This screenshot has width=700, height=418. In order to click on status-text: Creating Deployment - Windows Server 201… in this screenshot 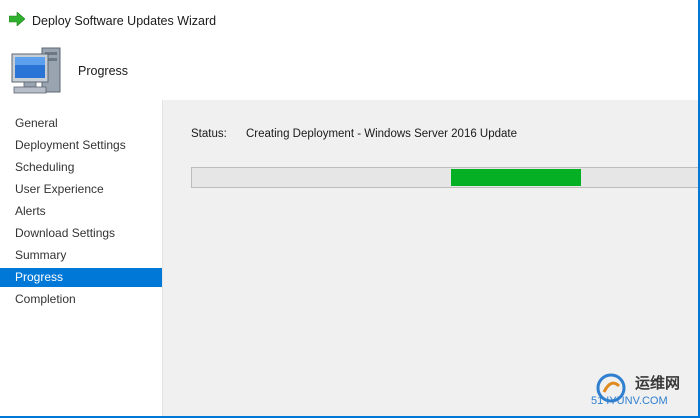, I will do `click(382, 134)`.